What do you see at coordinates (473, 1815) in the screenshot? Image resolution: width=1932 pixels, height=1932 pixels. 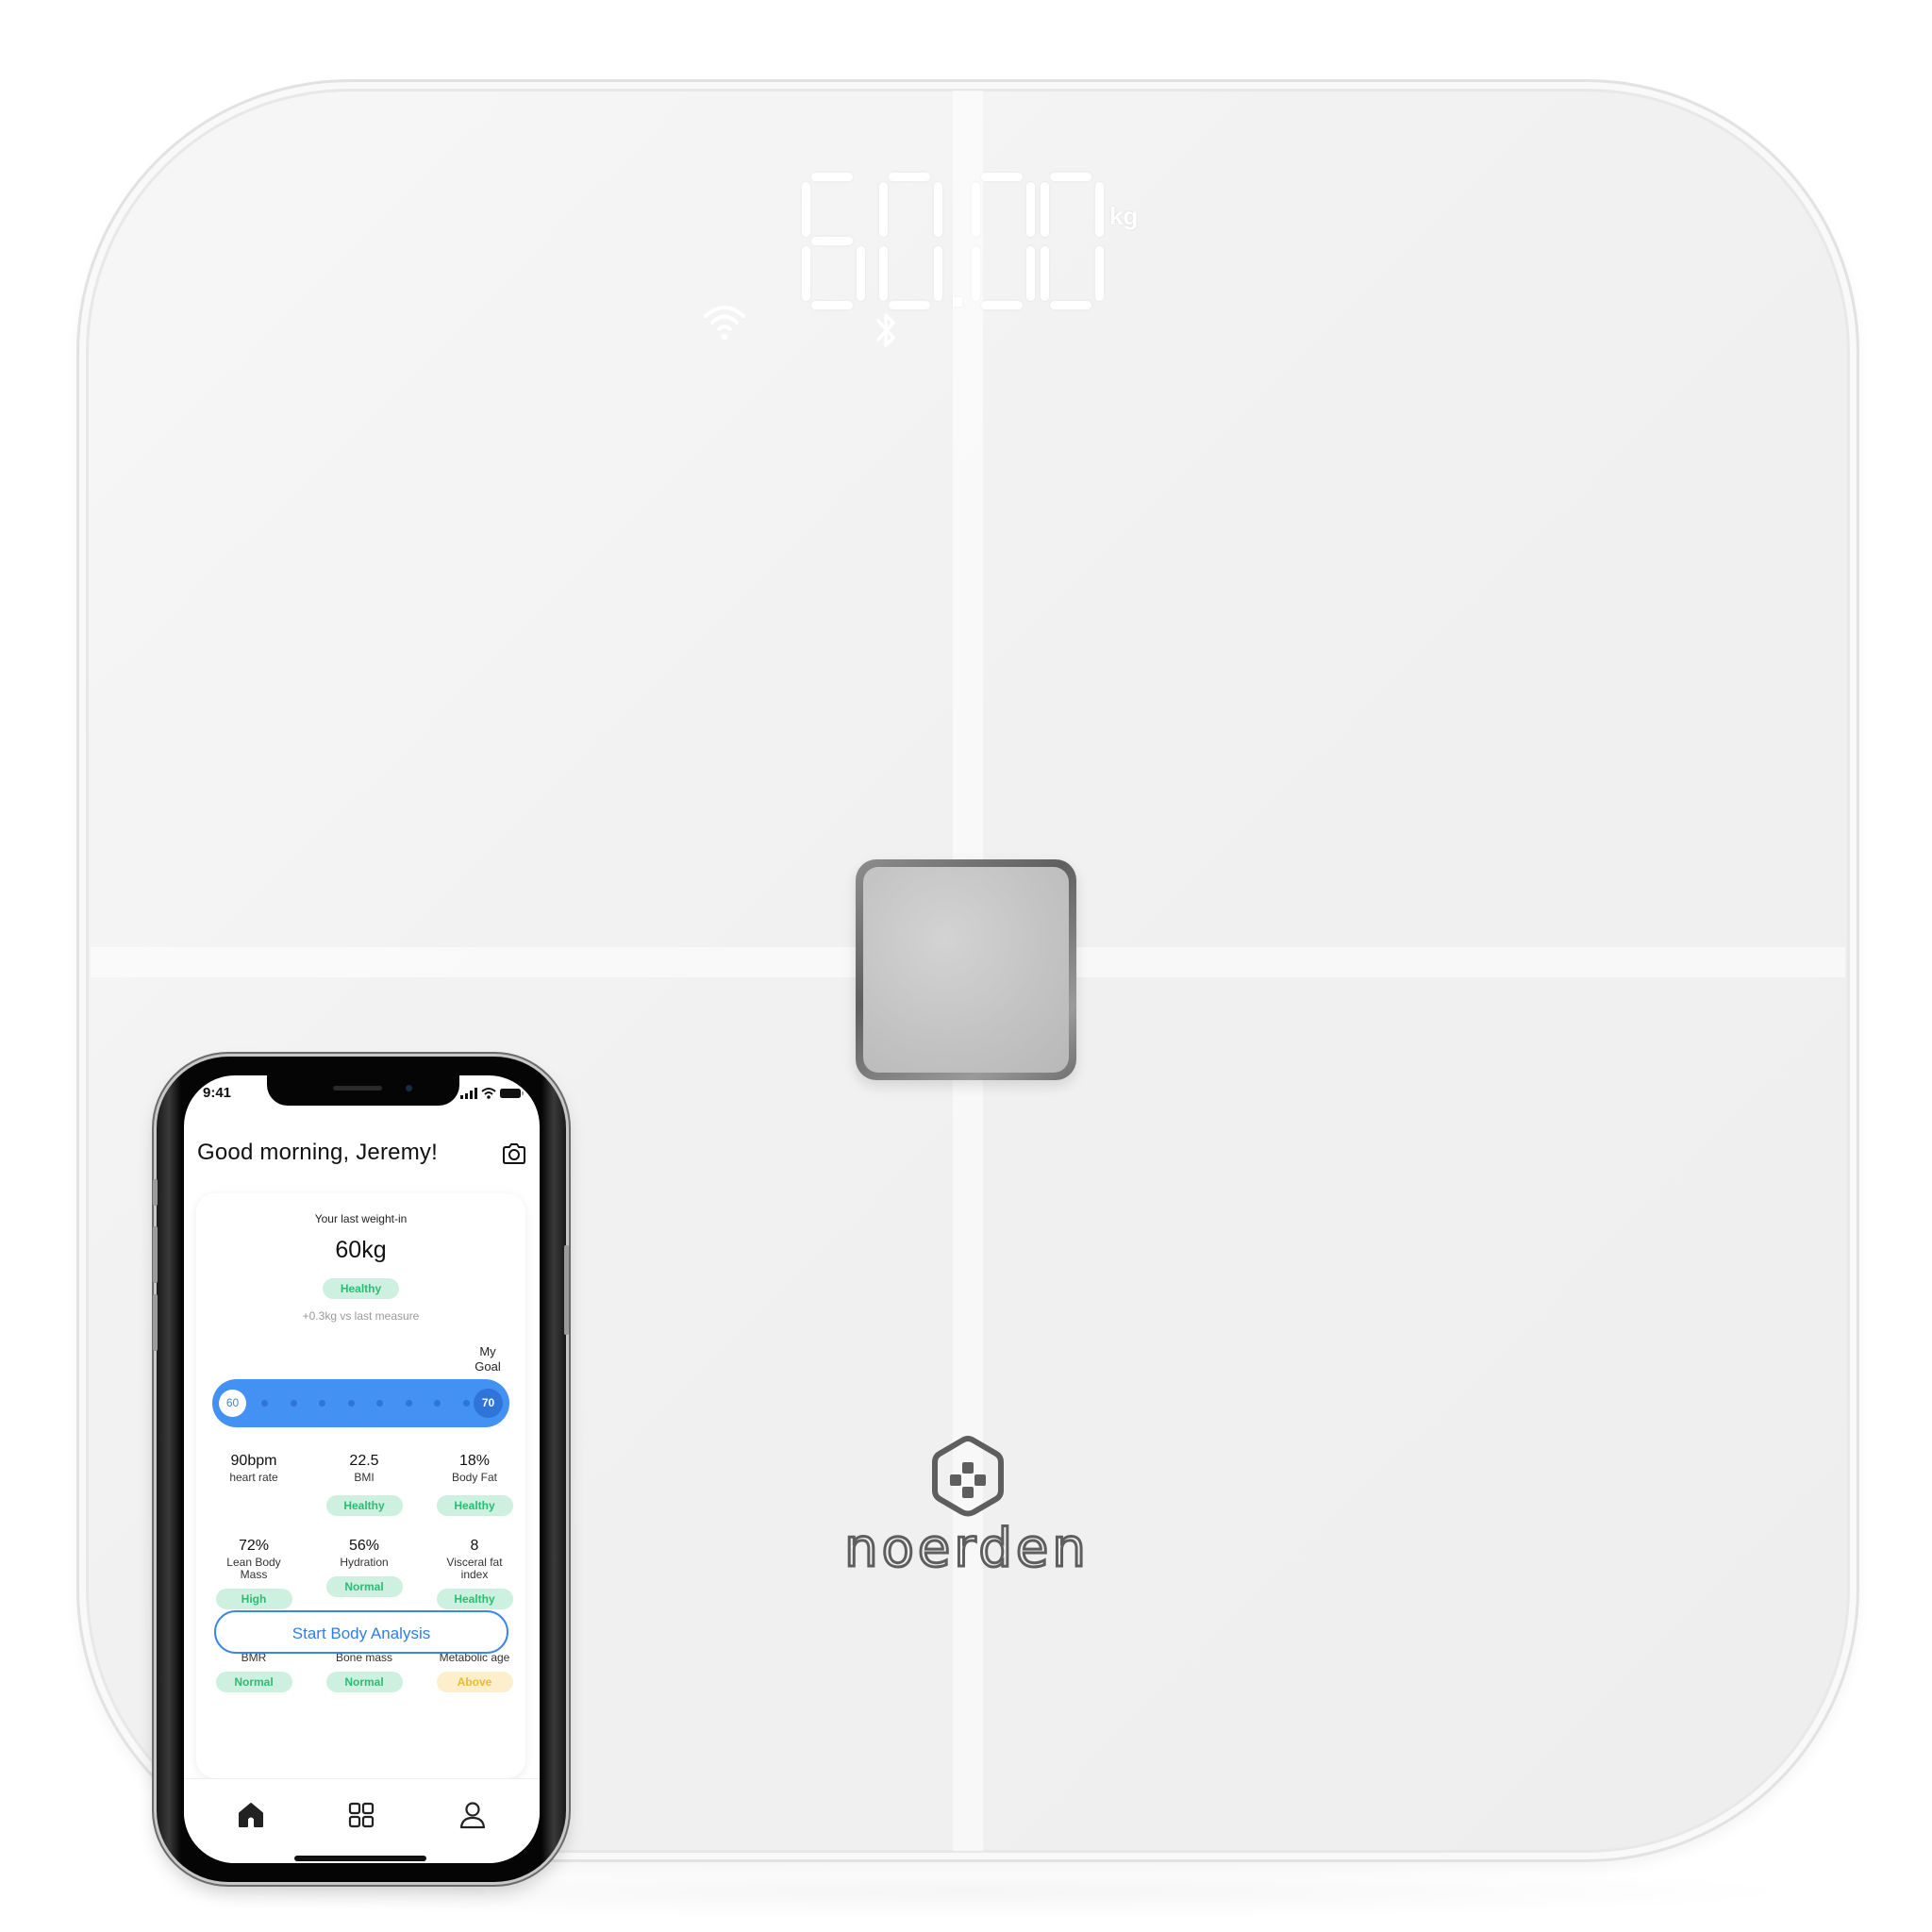 I see `profile-icon` at bounding box center [473, 1815].